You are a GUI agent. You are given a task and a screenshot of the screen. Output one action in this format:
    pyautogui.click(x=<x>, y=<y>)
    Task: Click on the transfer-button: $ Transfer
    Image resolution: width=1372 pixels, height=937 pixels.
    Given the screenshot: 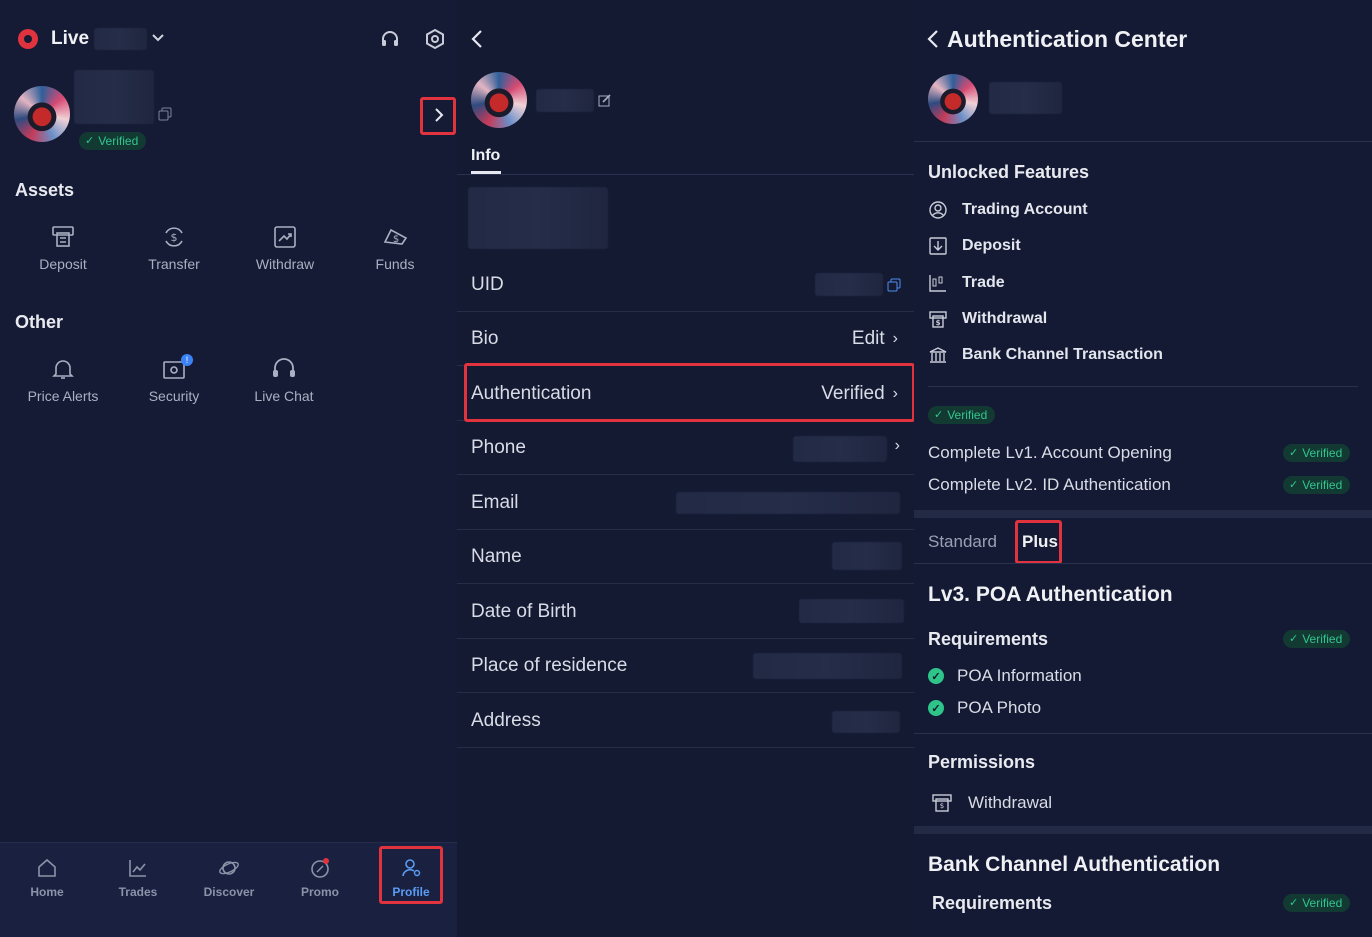 What is the action you would take?
    pyautogui.click(x=174, y=248)
    